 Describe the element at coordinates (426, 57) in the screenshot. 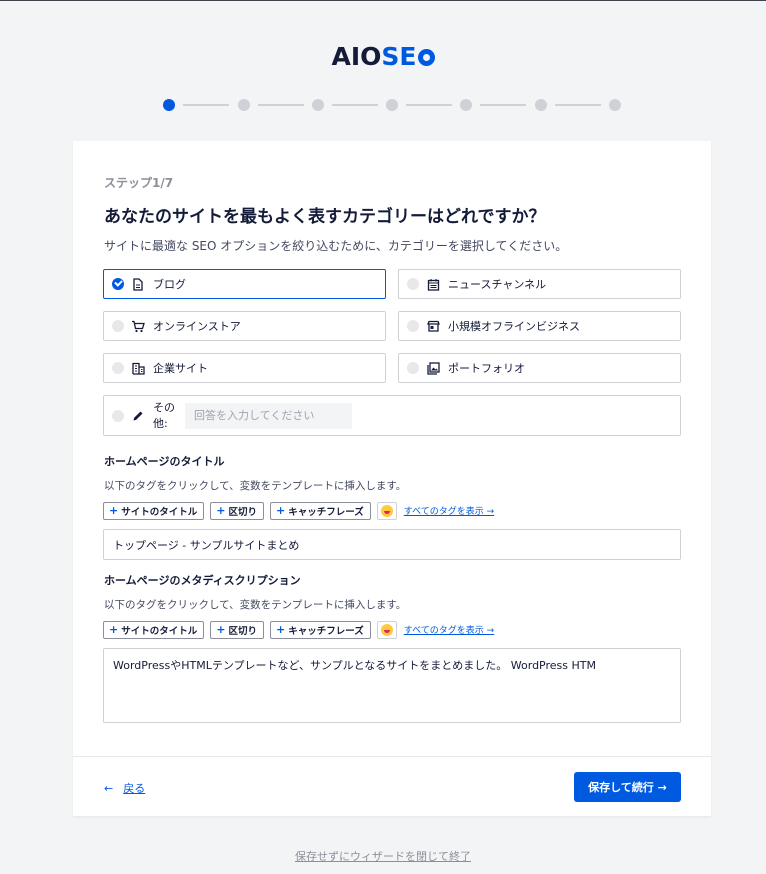

I see `logo-gear-icon` at that location.